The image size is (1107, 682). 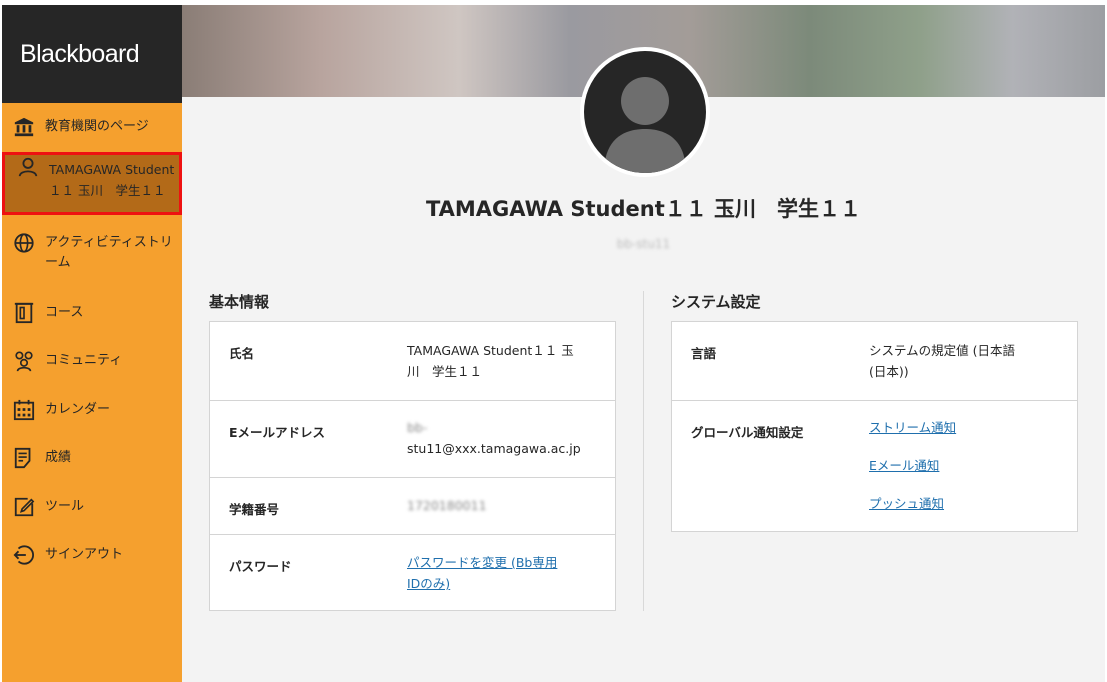 I want to click on courses-icon, so click(x=24, y=313).